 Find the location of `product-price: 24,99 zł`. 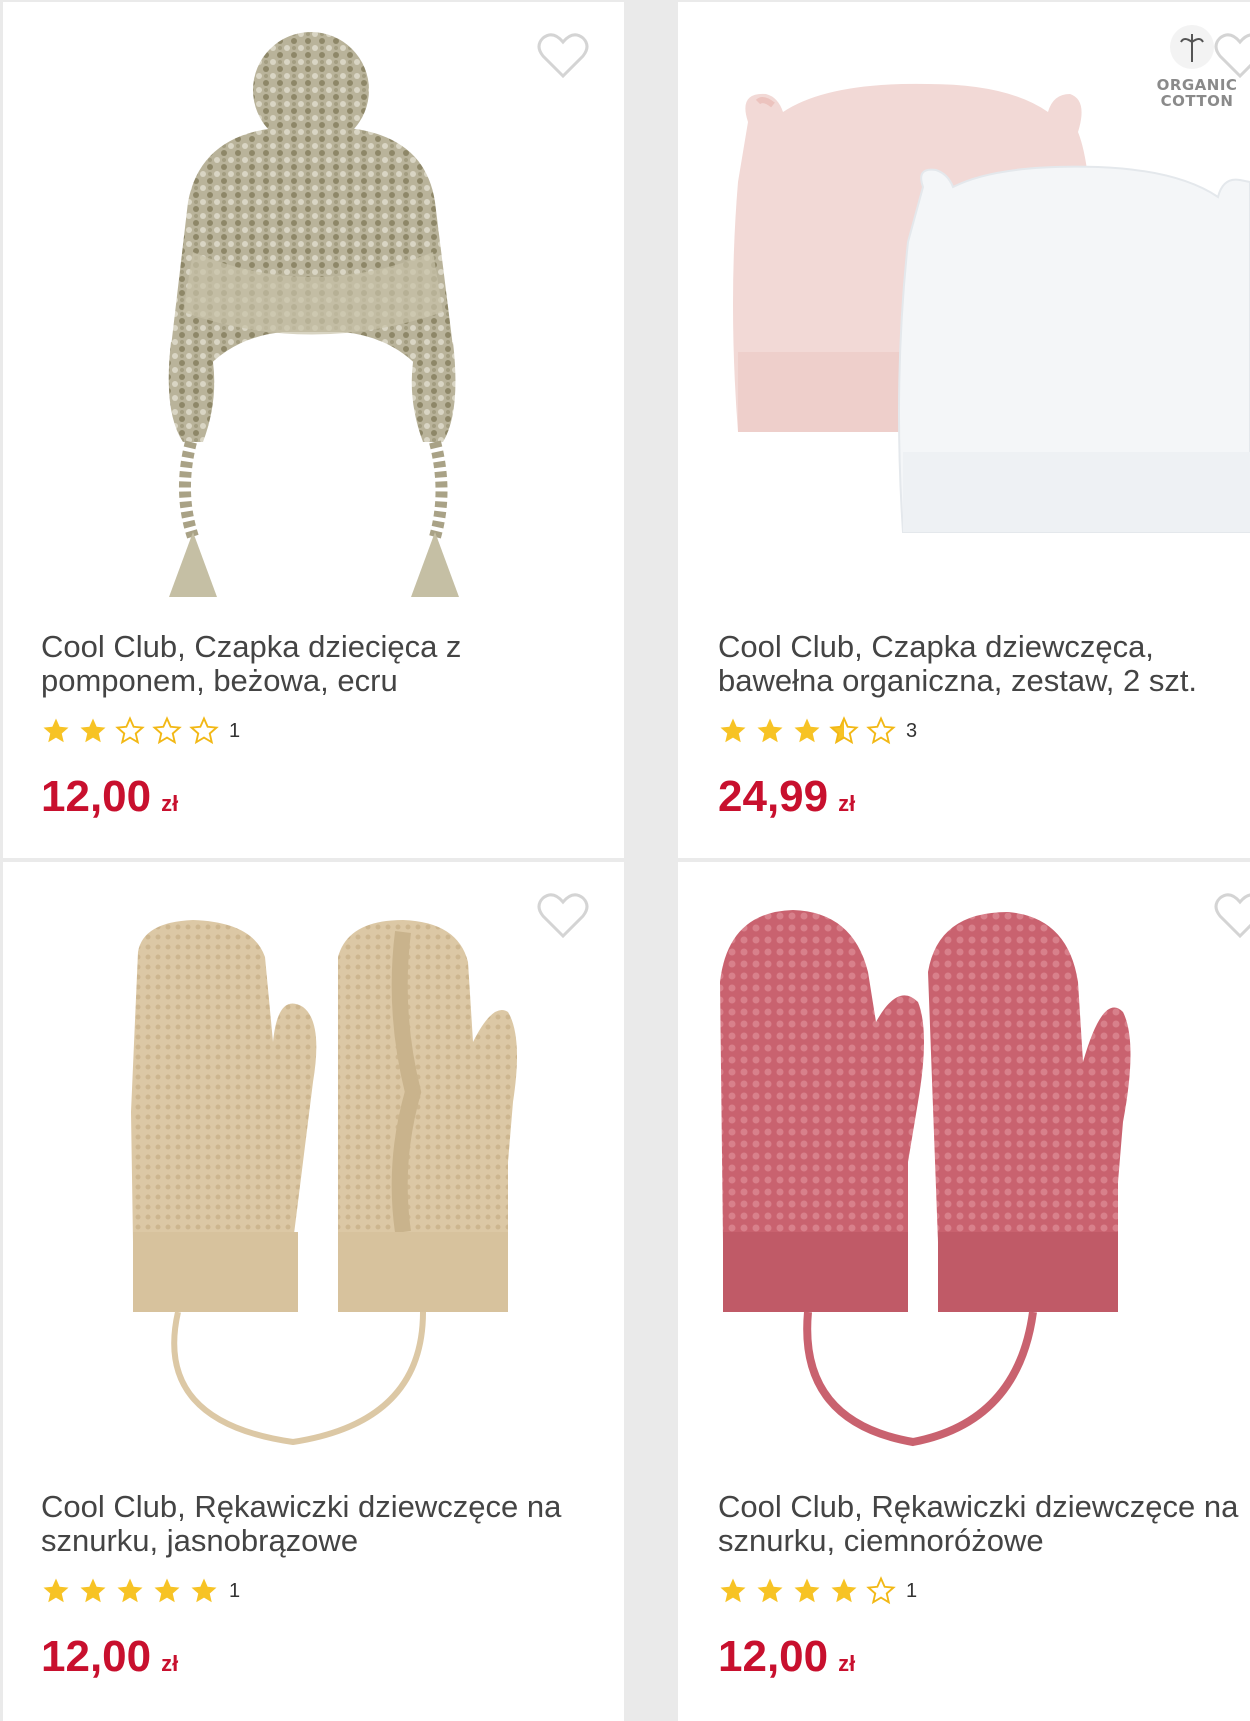

product-price: 24,99 zł is located at coordinates (786, 800).